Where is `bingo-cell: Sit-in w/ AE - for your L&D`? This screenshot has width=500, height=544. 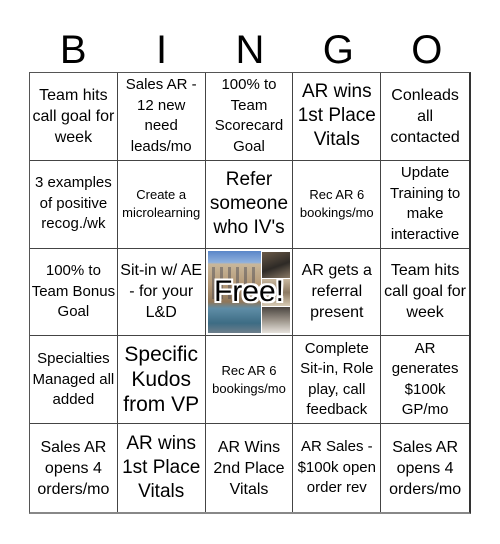
bingo-cell: Sit-in w/ AE - for your L&D is located at coordinates (161, 292).